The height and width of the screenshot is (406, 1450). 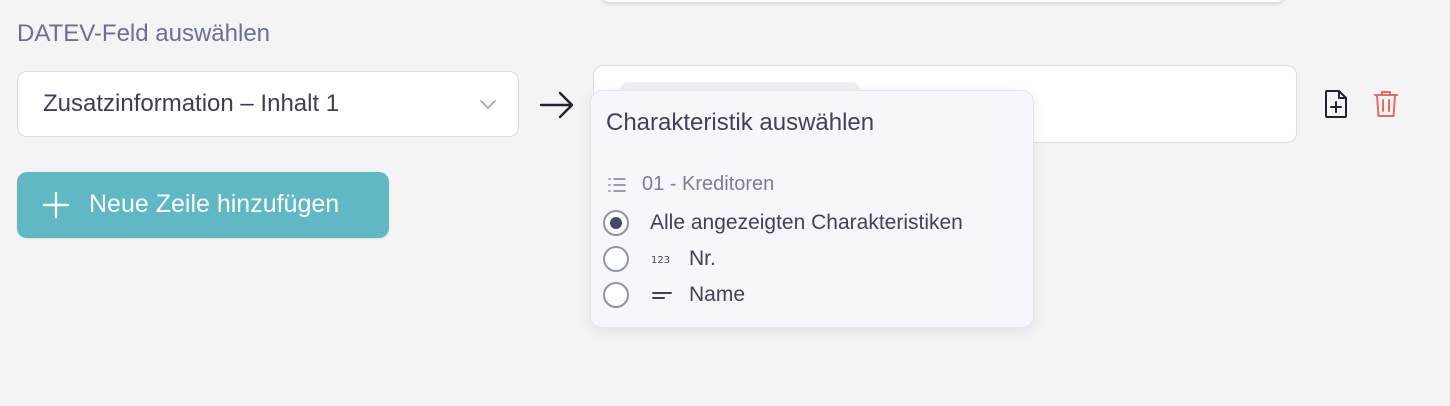 I want to click on number-type-icon: 123, so click(x=660, y=260).